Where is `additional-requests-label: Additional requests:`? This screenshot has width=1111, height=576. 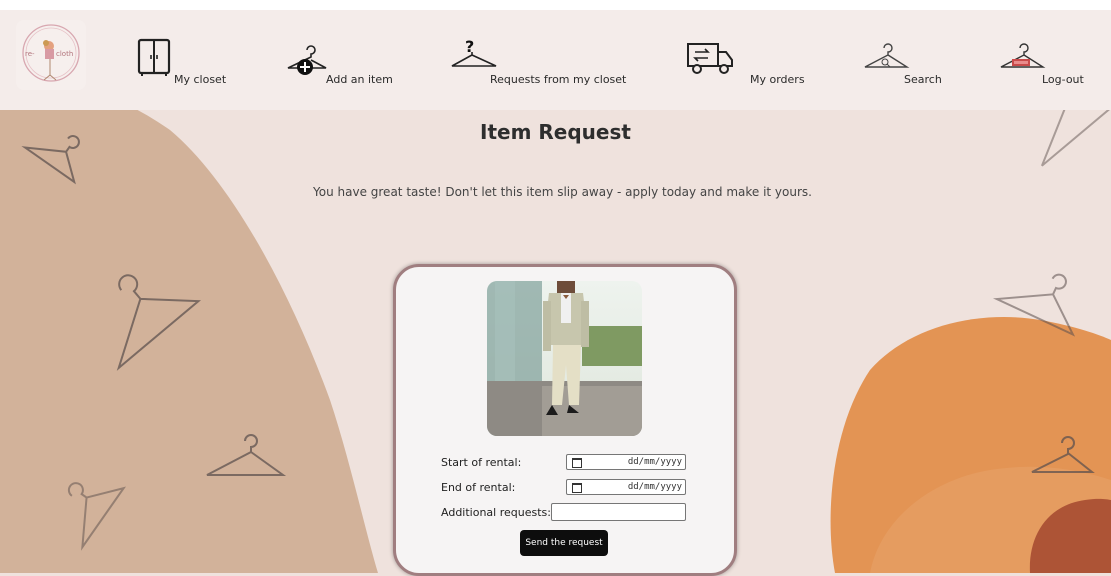 additional-requests-label: Additional requests: is located at coordinates (496, 512).